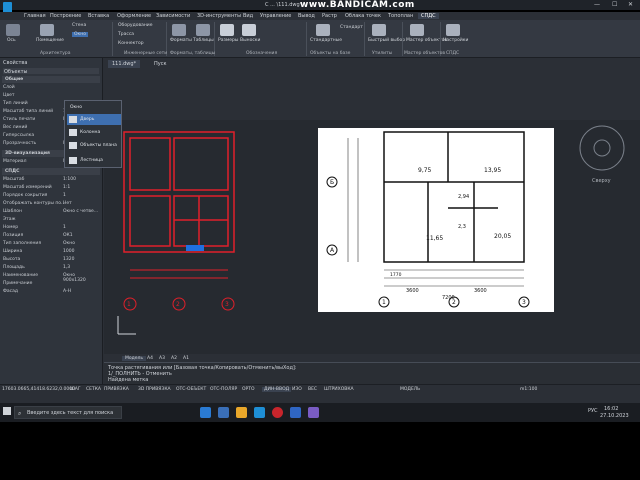 The width and height of the screenshot is (640, 480). I want to click on axis-button: Ось, so click(11, 40).